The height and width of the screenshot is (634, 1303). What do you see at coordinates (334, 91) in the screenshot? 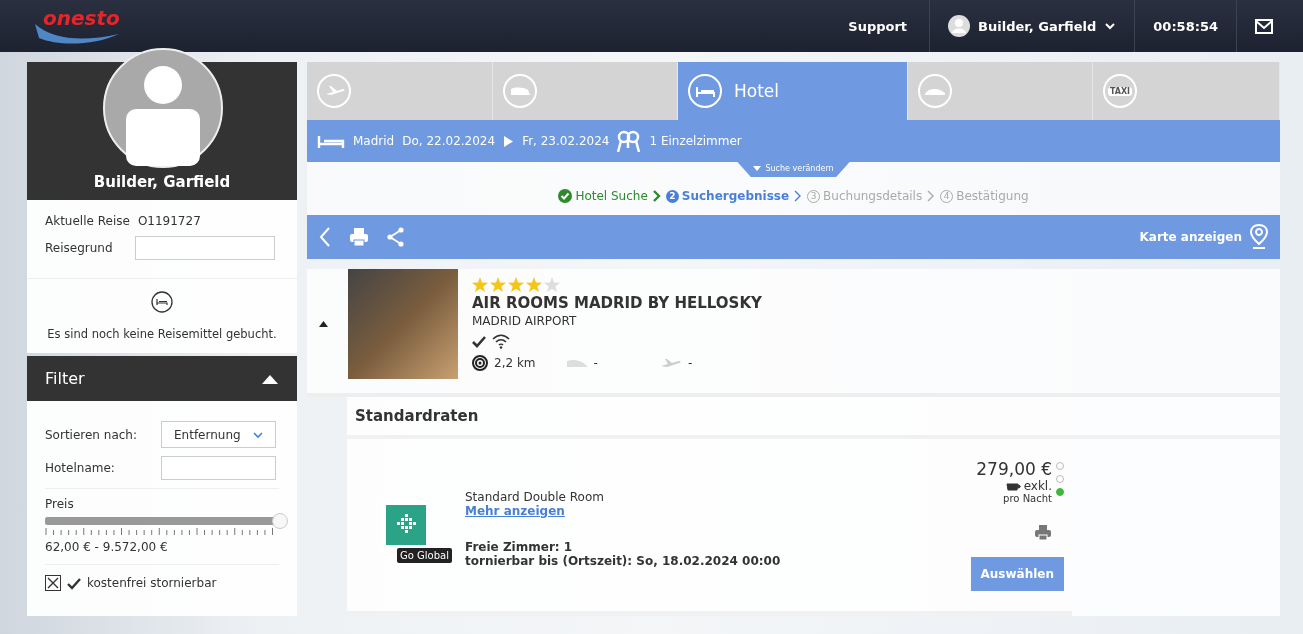
I see `airplane-icon` at bounding box center [334, 91].